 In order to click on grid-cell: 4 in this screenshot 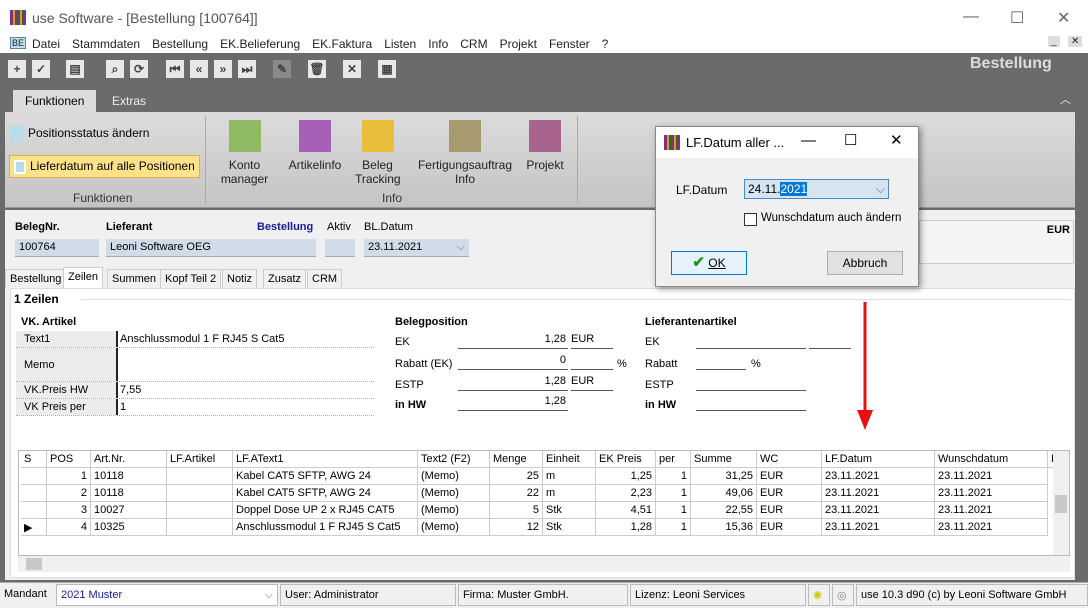, I will do `click(69, 527)`.